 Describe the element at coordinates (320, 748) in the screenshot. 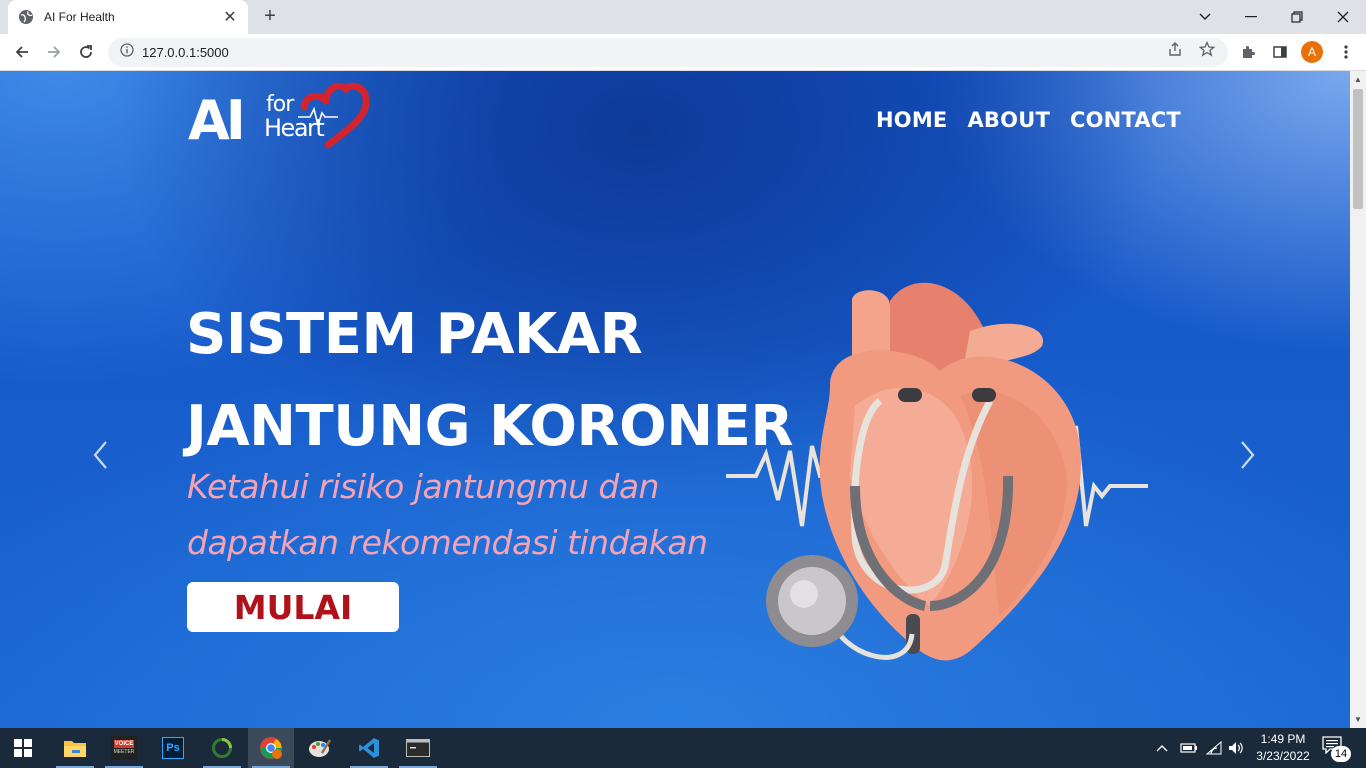

I see `paint-icon` at that location.